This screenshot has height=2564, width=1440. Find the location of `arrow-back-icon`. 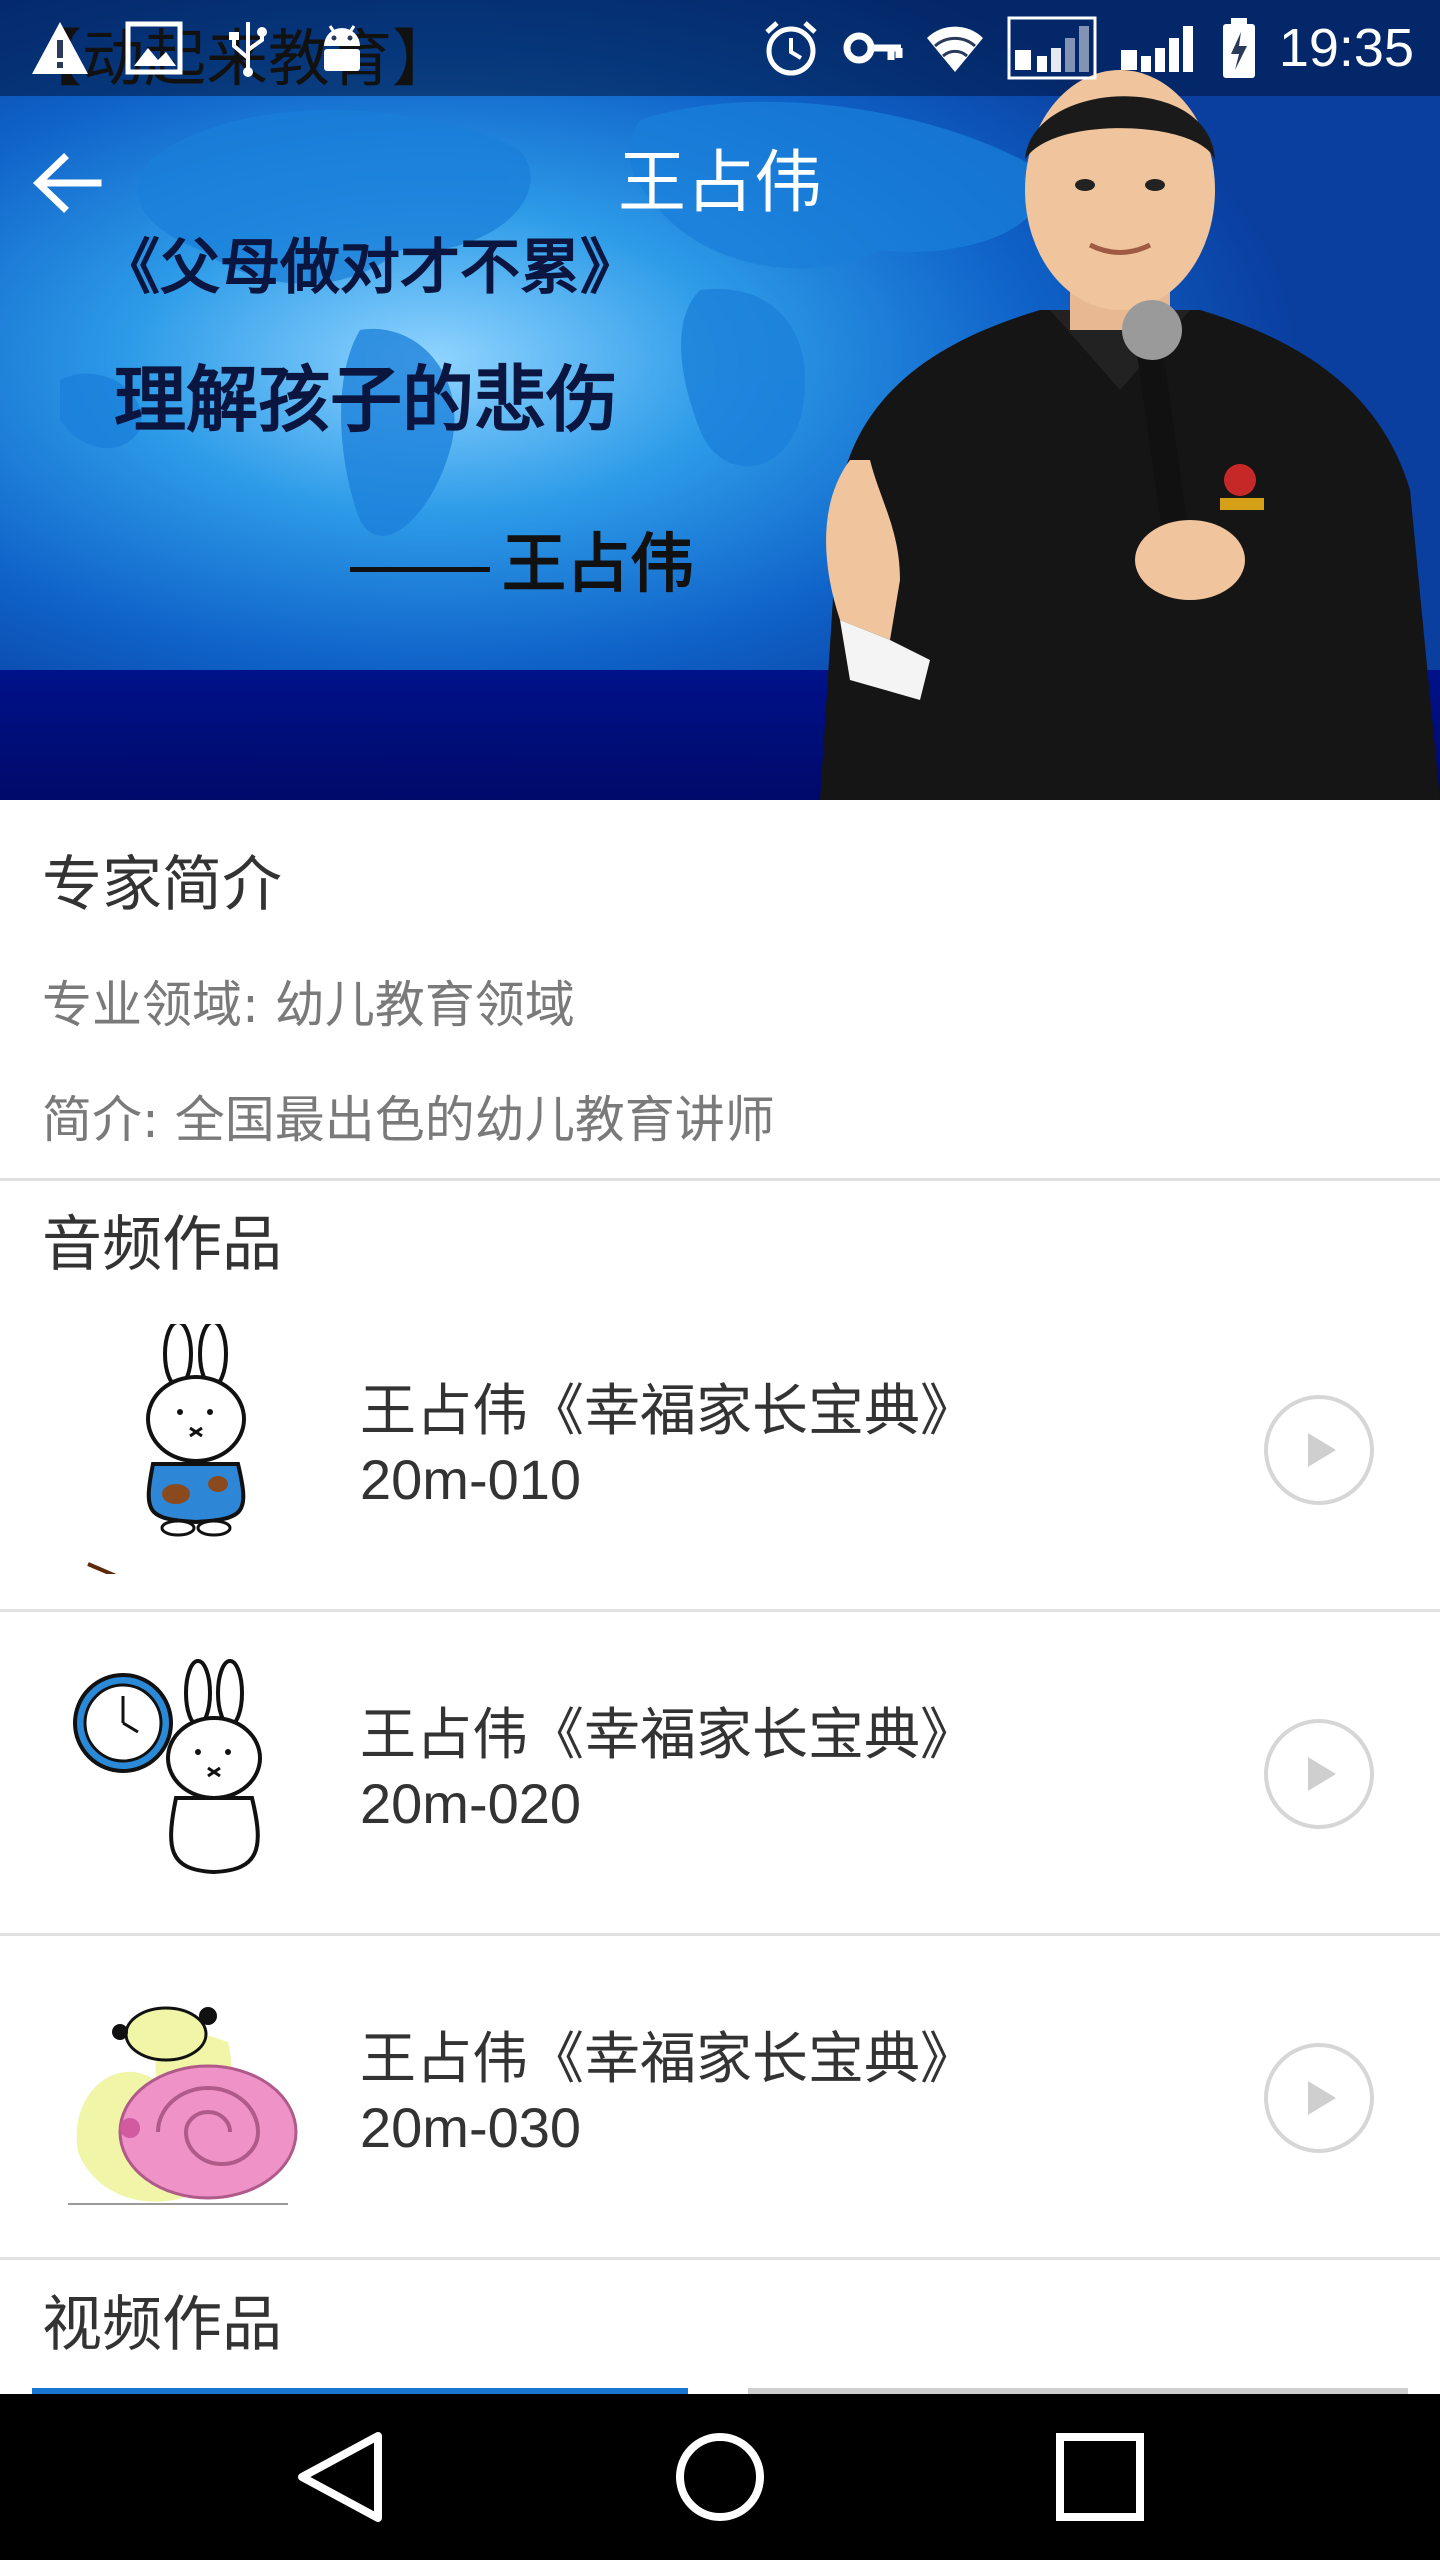

arrow-back-icon is located at coordinates (67, 183).